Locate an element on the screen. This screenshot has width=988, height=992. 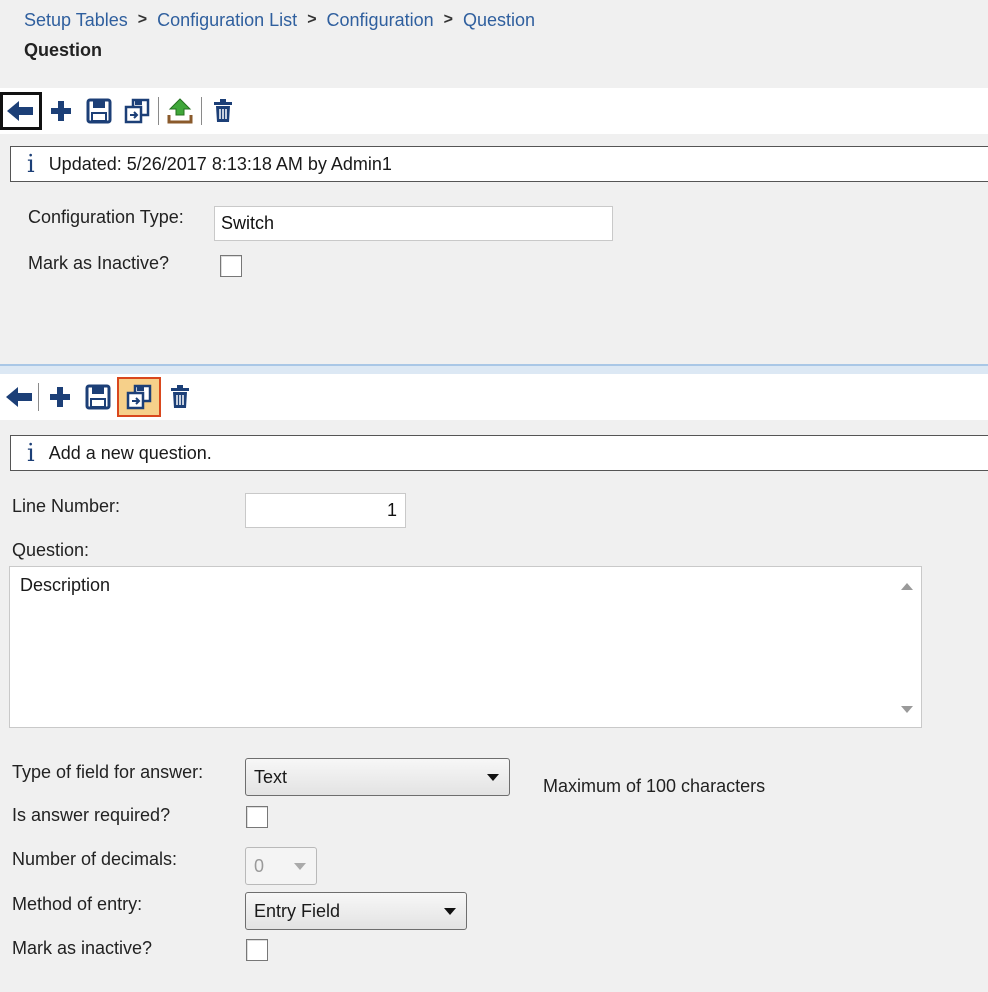
question-text: Description is located at coordinates (65, 585).